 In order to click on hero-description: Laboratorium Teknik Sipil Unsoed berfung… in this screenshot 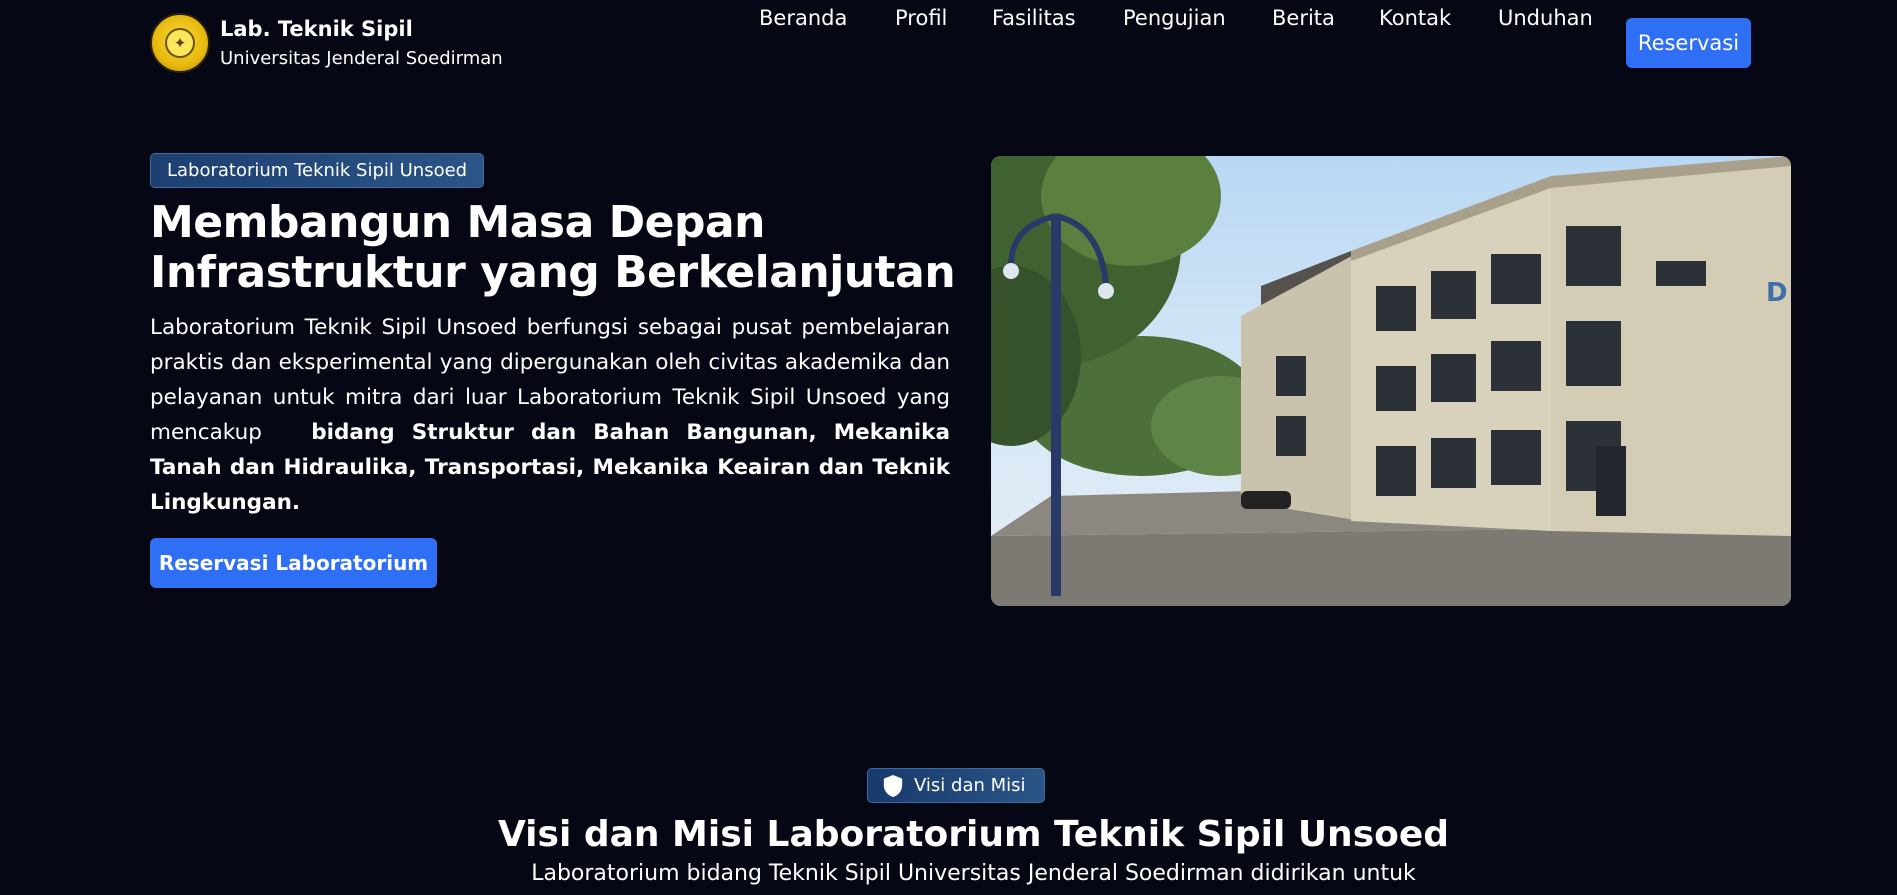, I will do `click(550, 415)`.